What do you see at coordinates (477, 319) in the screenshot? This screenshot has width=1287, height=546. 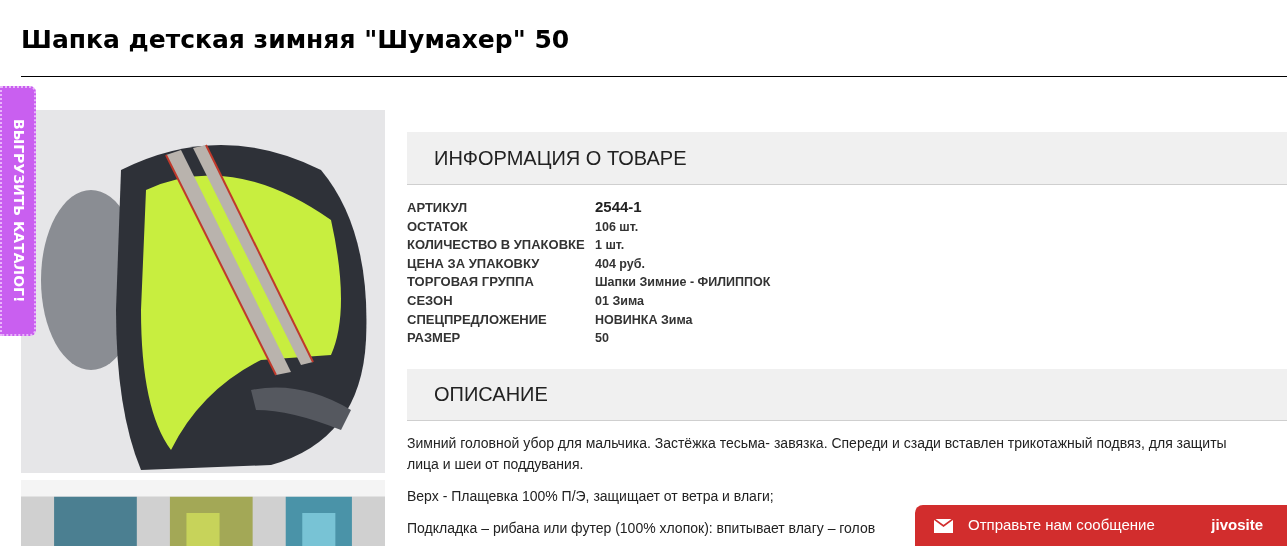 I see `field-label: СПЕЦПРЕДЛОЖЕНИЕ` at bounding box center [477, 319].